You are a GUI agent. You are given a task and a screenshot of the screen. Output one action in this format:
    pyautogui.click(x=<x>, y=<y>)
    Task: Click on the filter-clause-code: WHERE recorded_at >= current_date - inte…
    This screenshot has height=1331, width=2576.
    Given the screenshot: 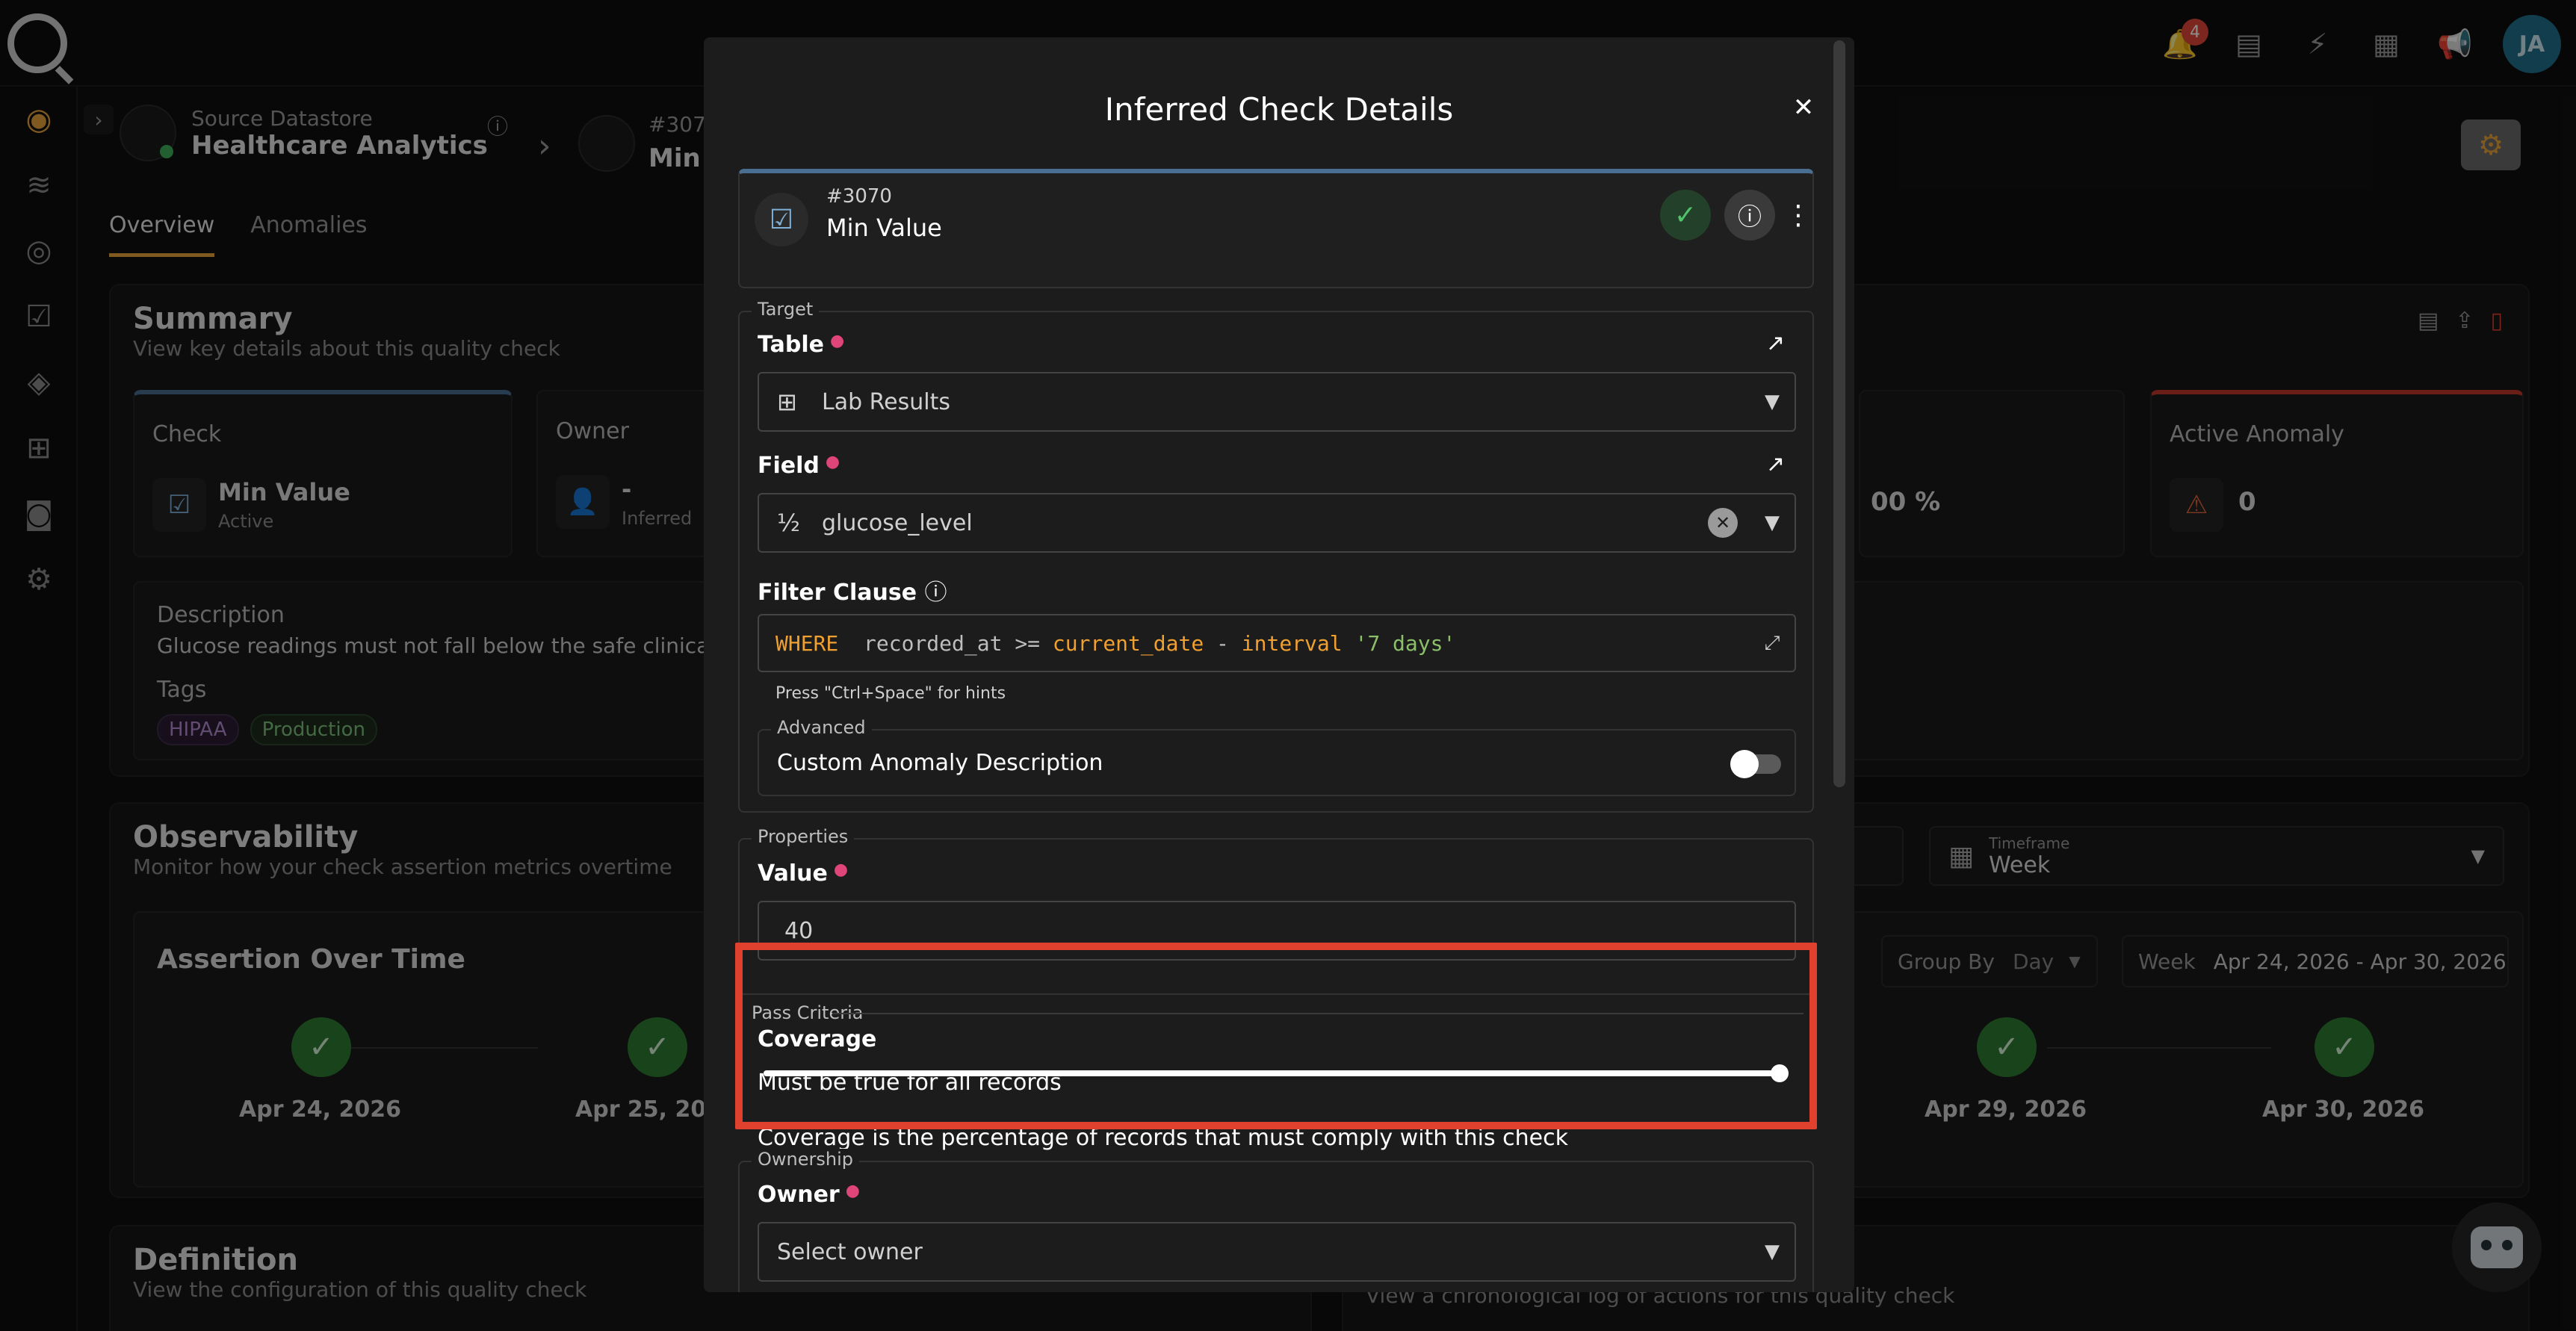 What is the action you would take?
    pyautogui.click(x=1262, y=643)
    